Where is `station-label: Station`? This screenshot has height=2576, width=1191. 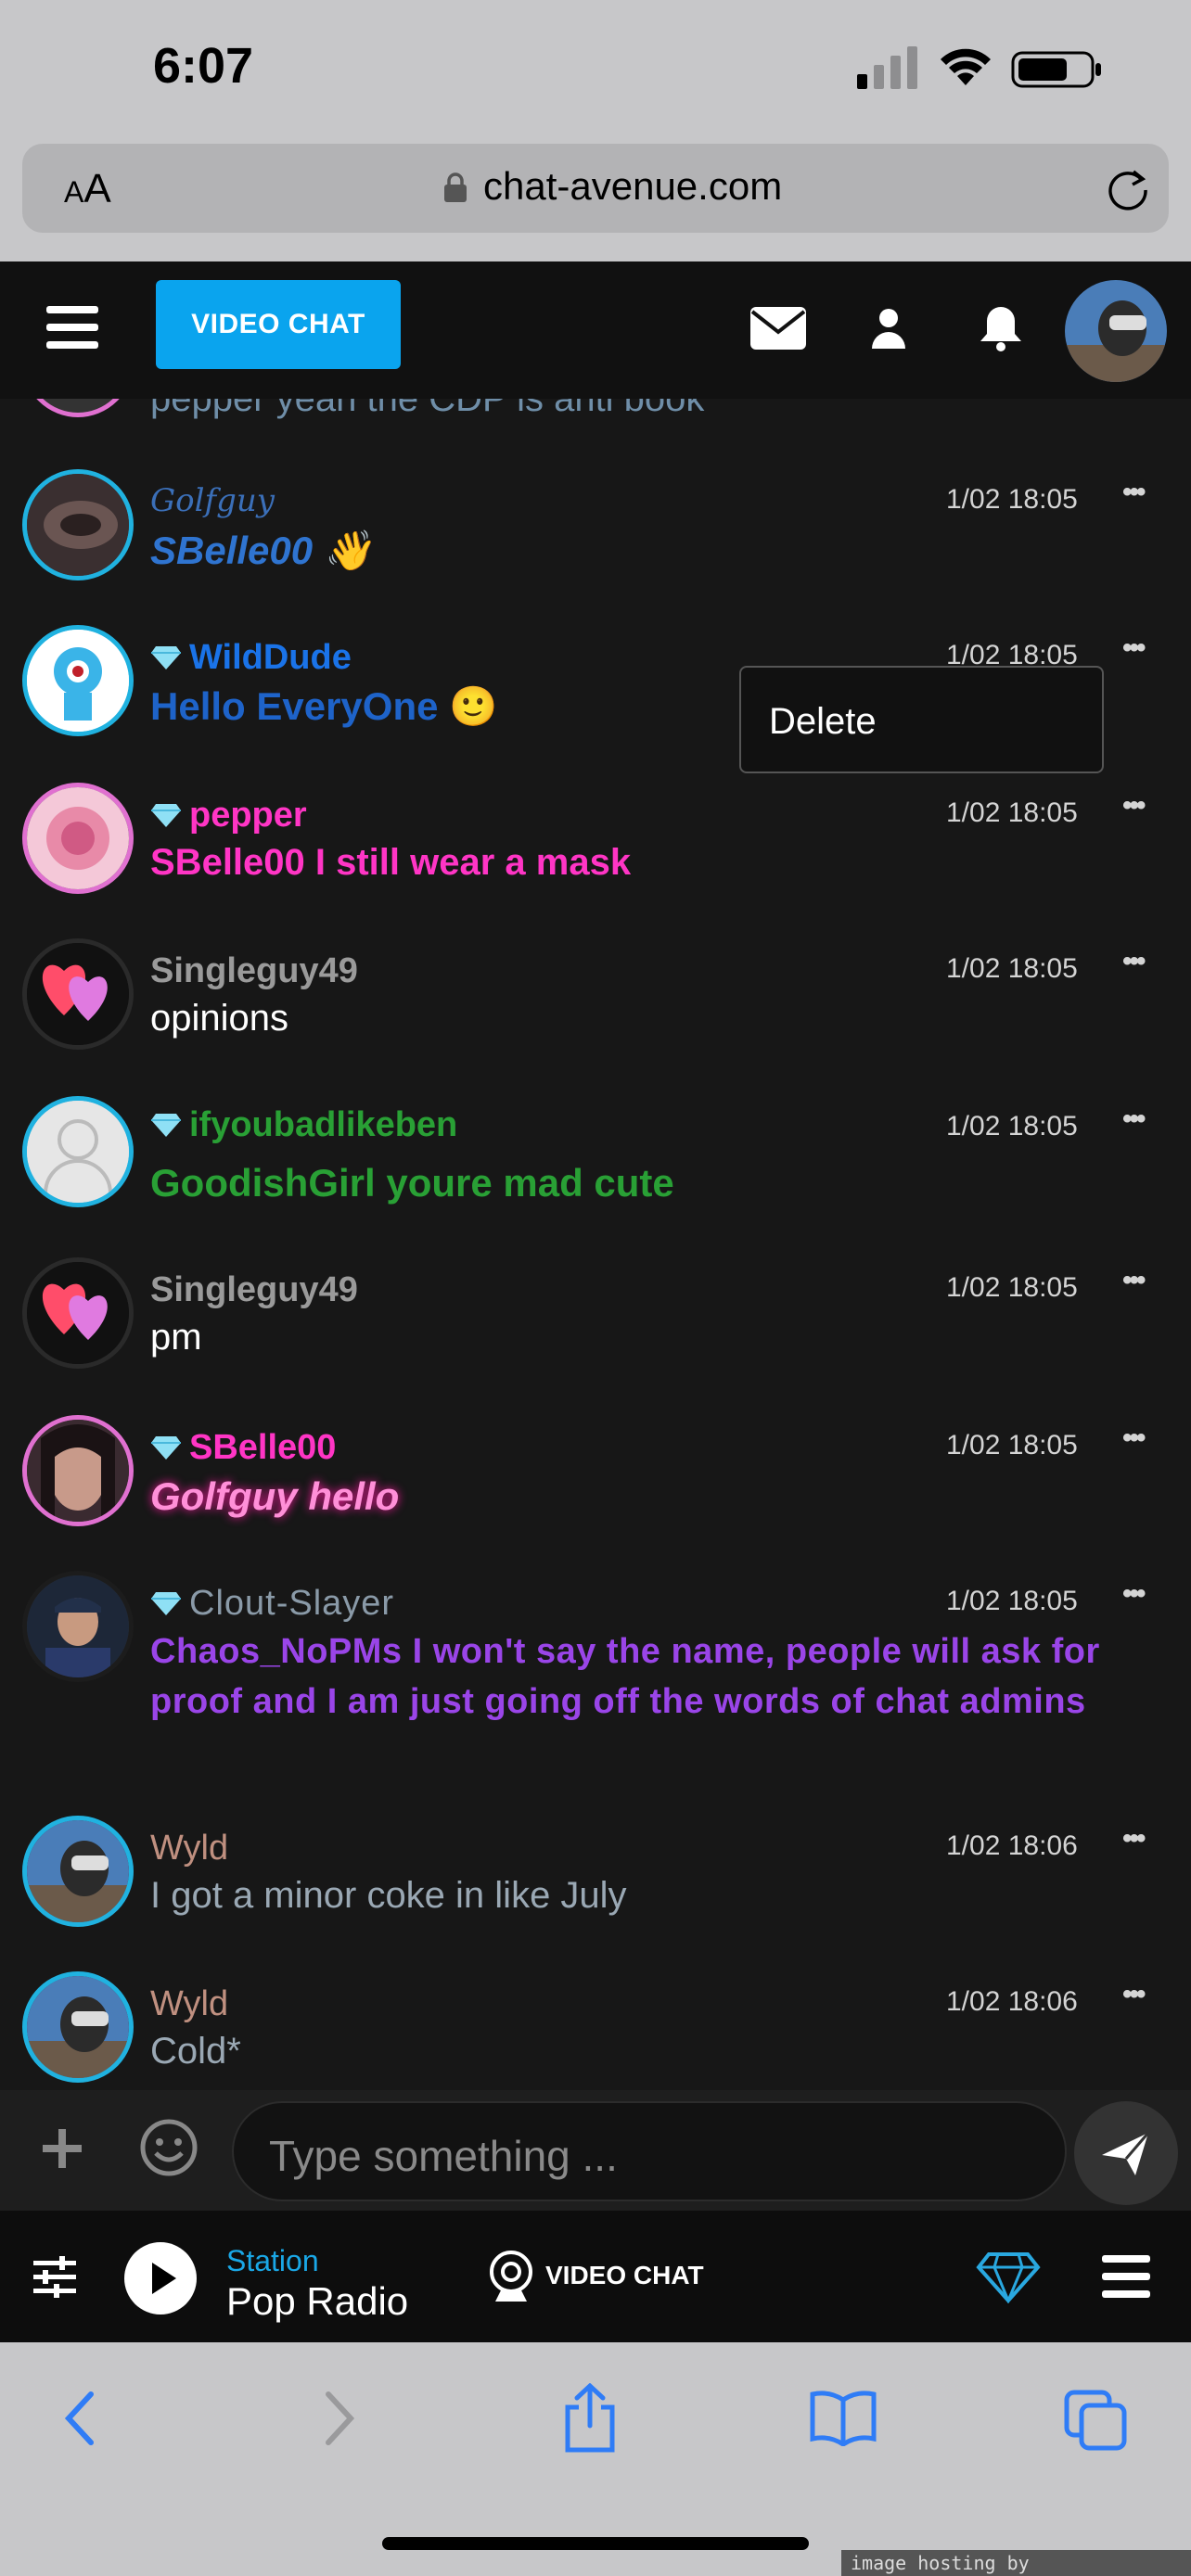
station-label: Station is located at coordinates (272, 2260).